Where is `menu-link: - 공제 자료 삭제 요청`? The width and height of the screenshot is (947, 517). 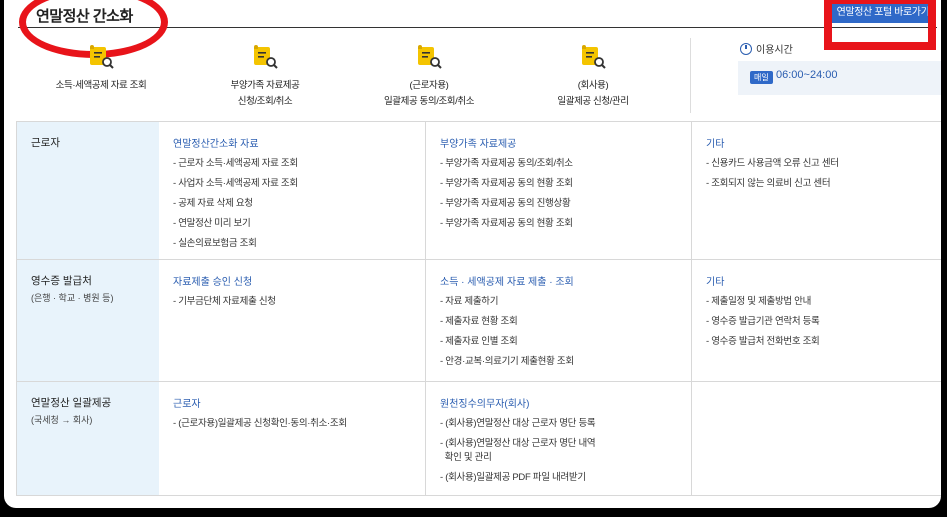 menu-link: - 공제 자료 삭제 요청 is located at coordinates (235, 204).